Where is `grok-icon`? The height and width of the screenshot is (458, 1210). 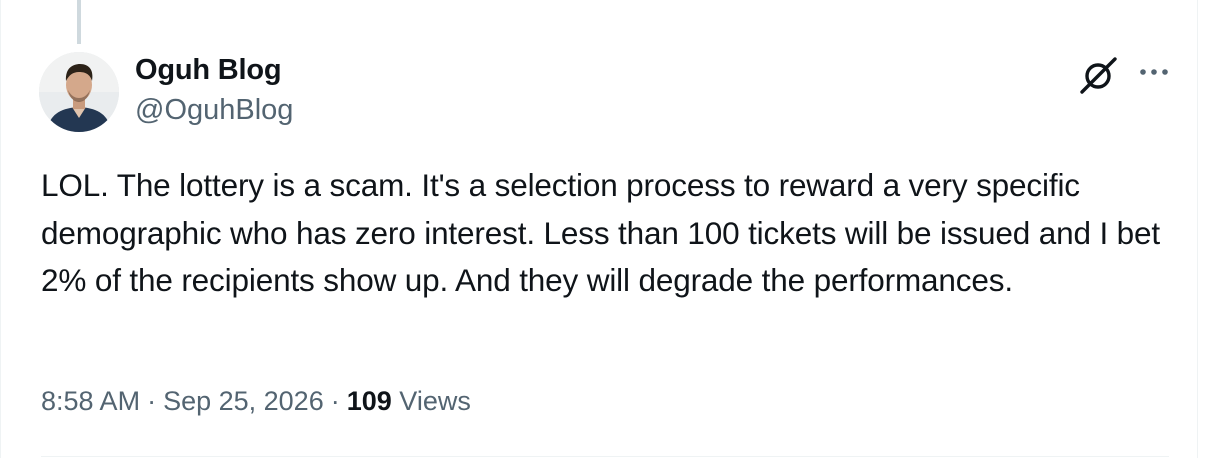 grok-icon is located at coordinates (1099, 74).